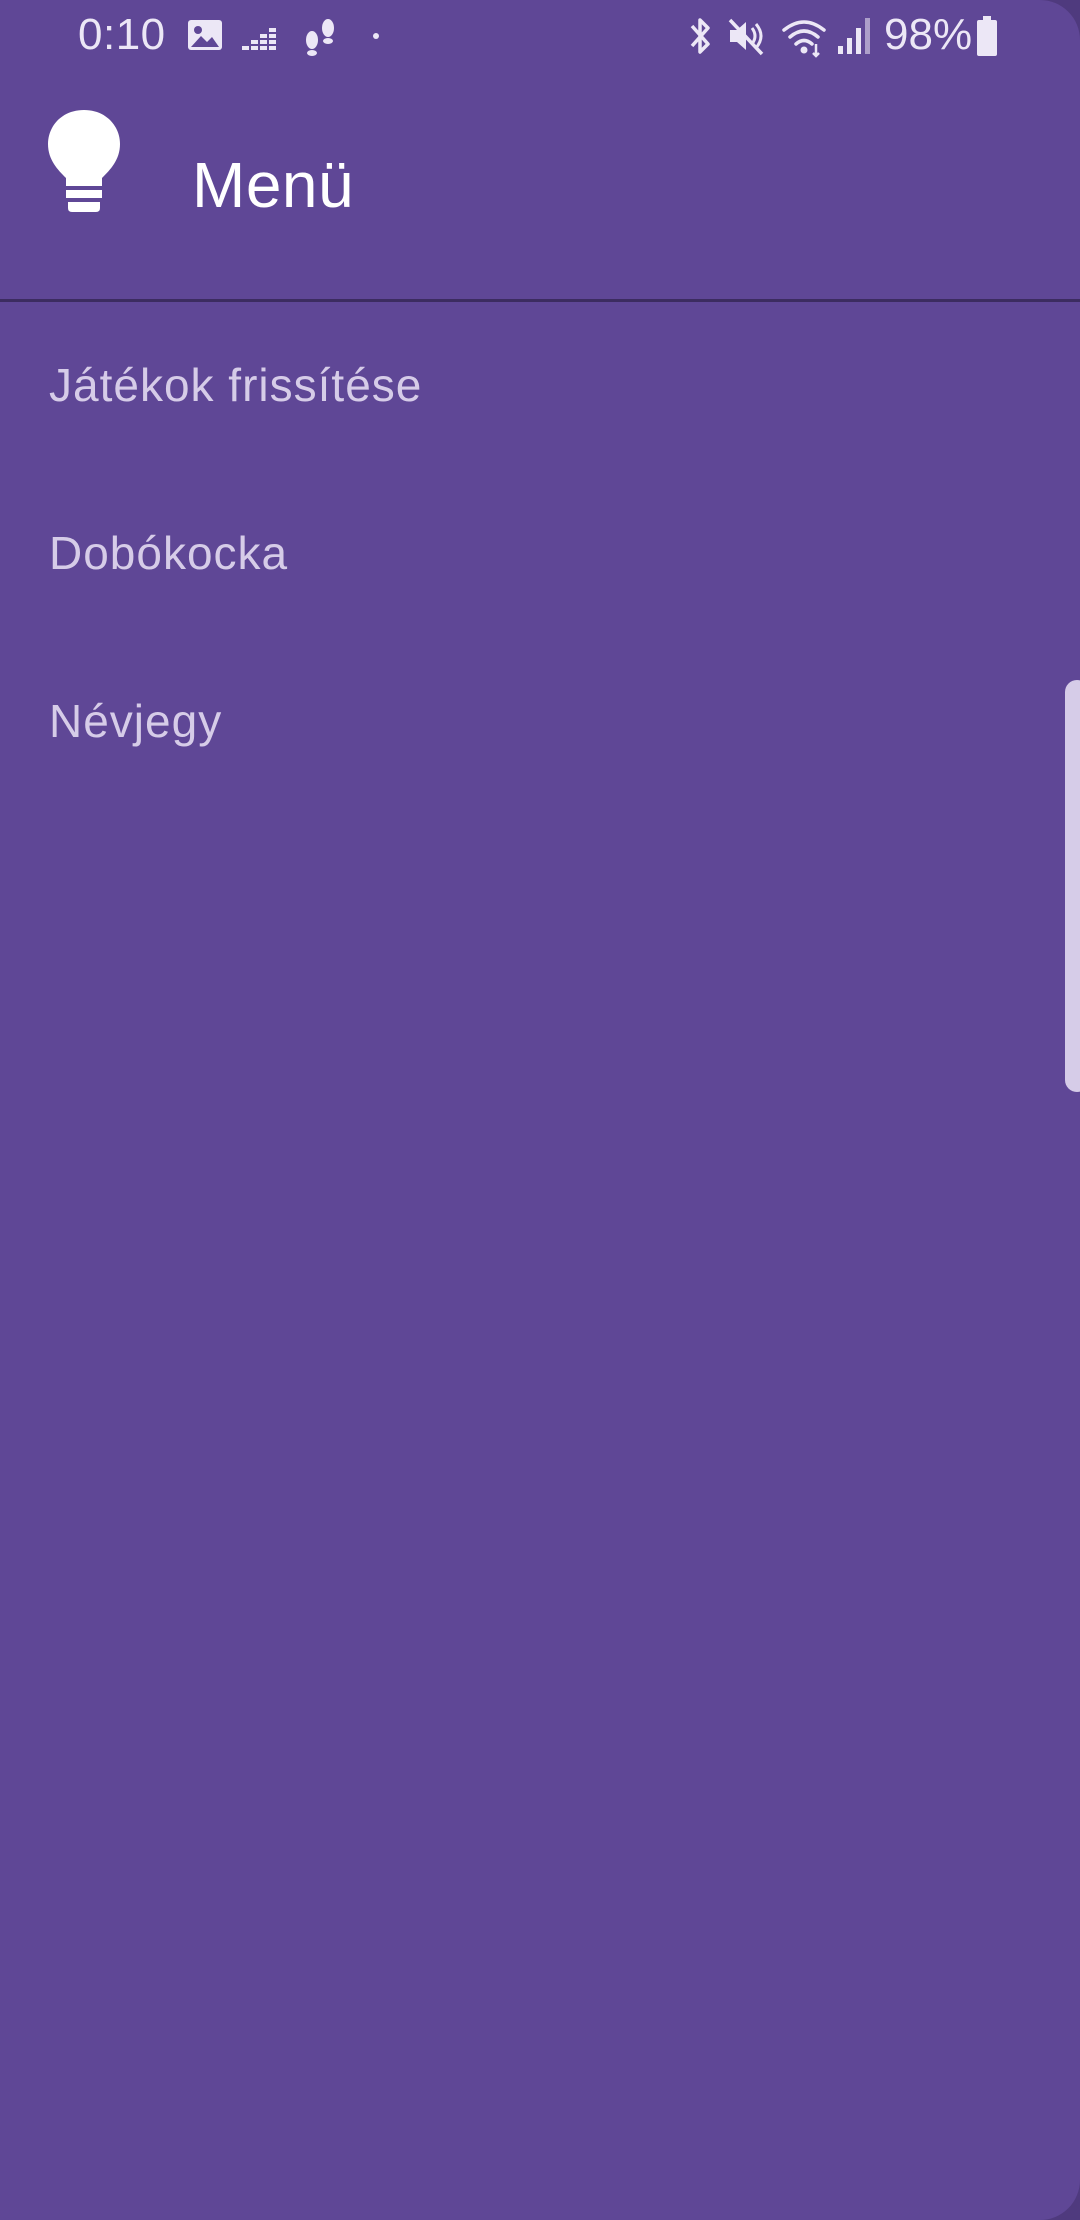 The height and width of the screenshot is (2220, 1080). Describe the element at coordinates (259, 39) in the screenshot. I see `deezer-icon` at that location.